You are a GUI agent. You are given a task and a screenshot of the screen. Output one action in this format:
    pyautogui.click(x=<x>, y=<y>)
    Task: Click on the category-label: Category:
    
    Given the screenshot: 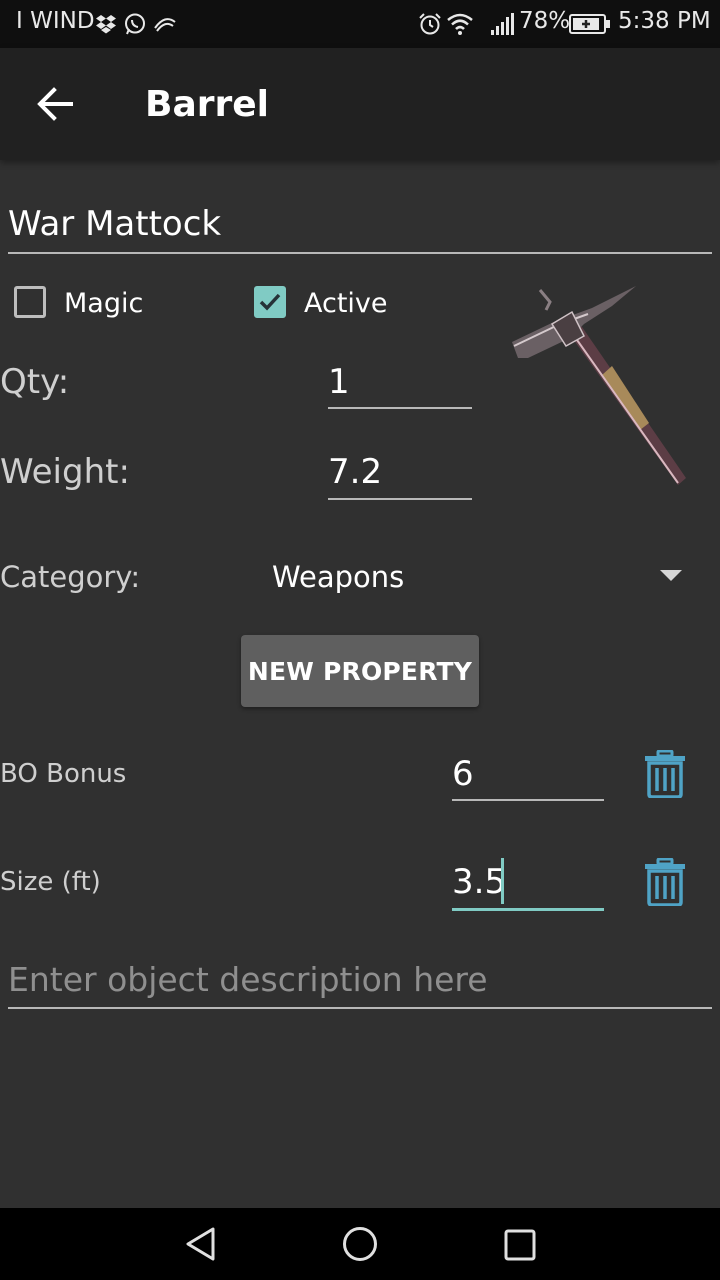 What is the action you would take?
    pyautogui.click(x=70, y=577)
    